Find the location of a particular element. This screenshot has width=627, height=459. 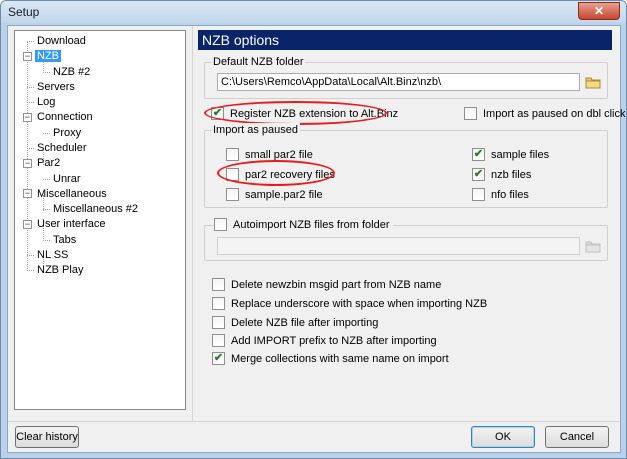

nzb-collapse-toggle: − is located at coordinates (27, 56).